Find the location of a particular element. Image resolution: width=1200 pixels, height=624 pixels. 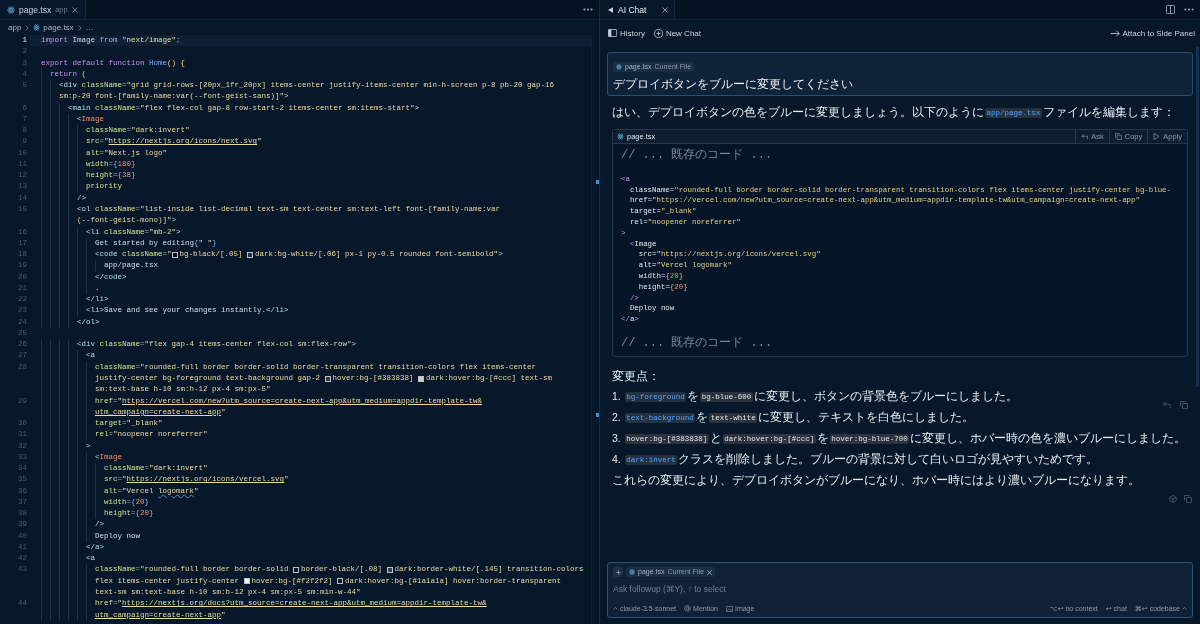

split-view-icon is located at coordinates (1170, 9).